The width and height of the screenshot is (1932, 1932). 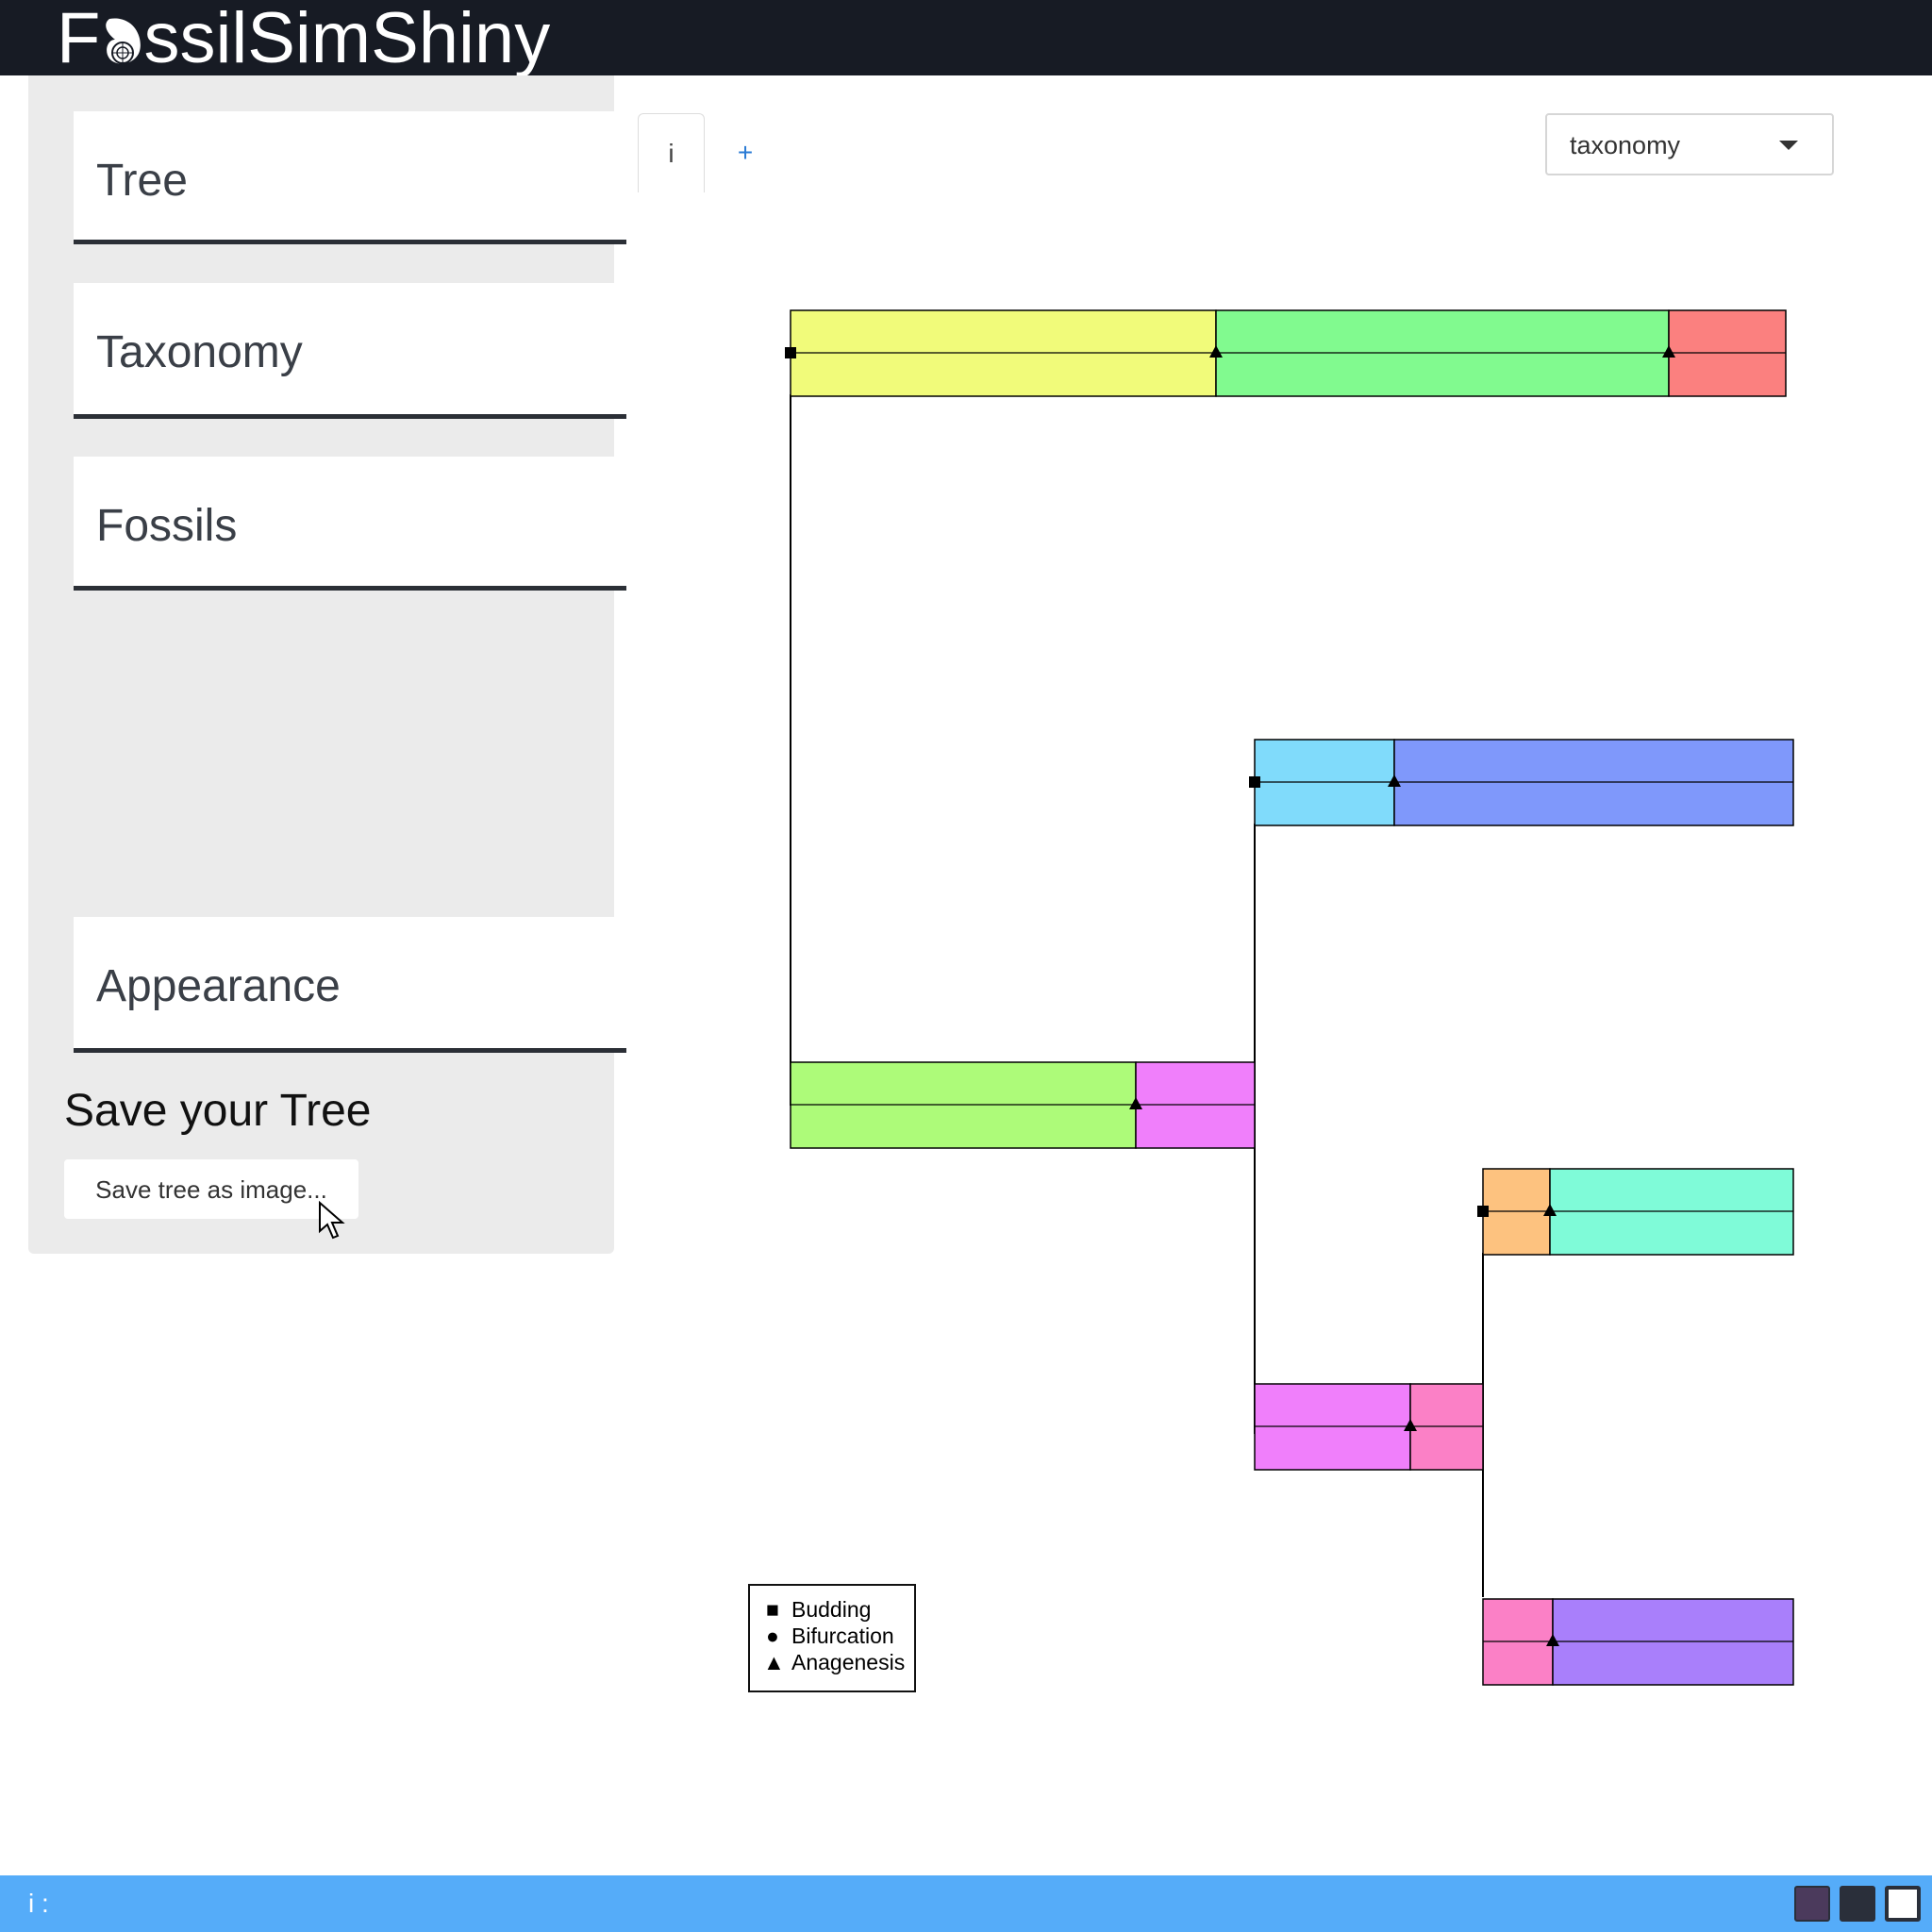 I want to click on triangle-icon: ▲, so click(x=774, y=1662).